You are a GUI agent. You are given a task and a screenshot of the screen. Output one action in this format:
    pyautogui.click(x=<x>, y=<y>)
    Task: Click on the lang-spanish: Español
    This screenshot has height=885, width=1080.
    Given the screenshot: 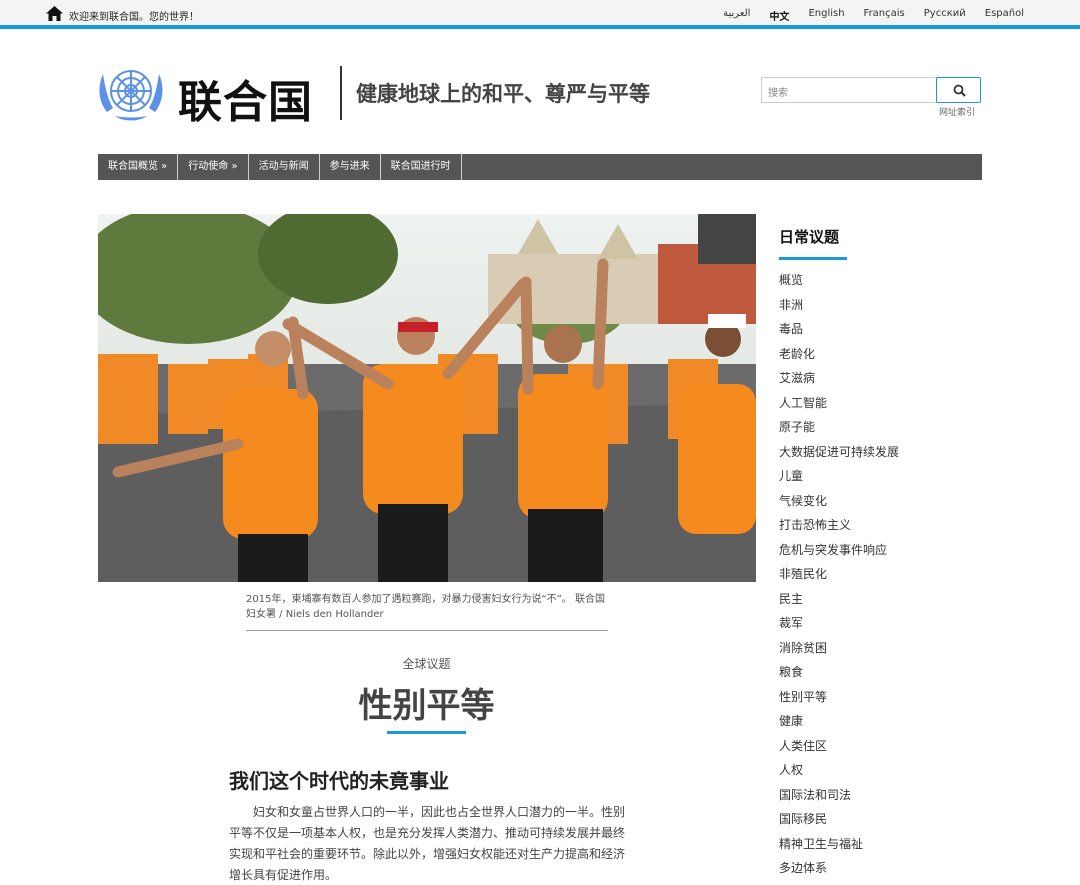 What is the action you would take?
    pyautogui.click(x=1004, y=15)
    